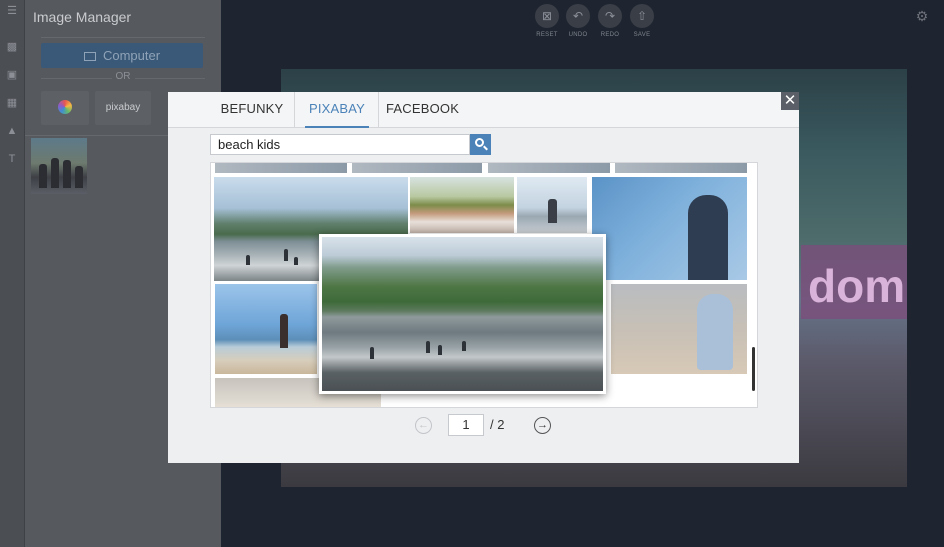  What do you see at coordinates (547, 16) in the screenshot?
I see `reset-icon: ⊠` at bounding box center [547, 16].